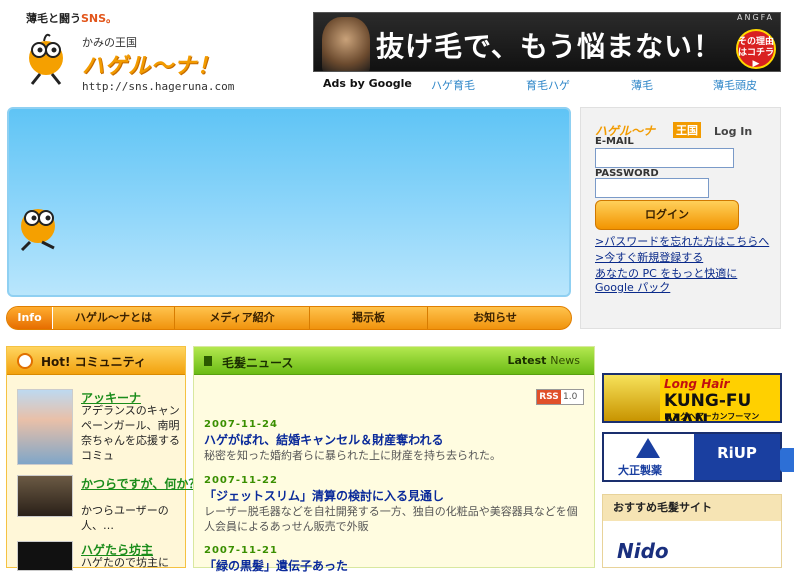  Describe the element at coordinates (30, 318) in the screenshot. I see `nav-info-tab: Info` at that location.